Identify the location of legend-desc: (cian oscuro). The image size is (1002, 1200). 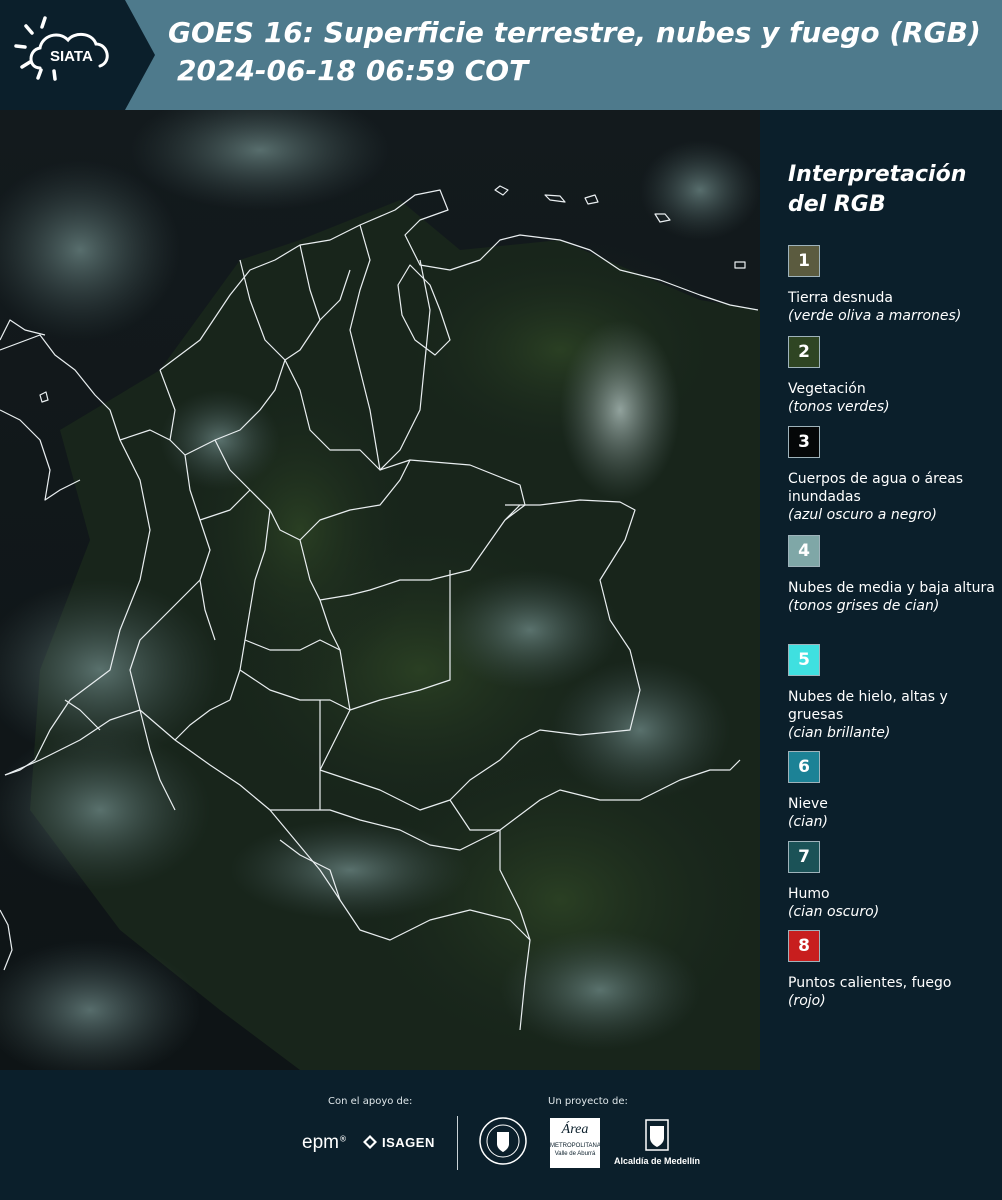
(834, 912).